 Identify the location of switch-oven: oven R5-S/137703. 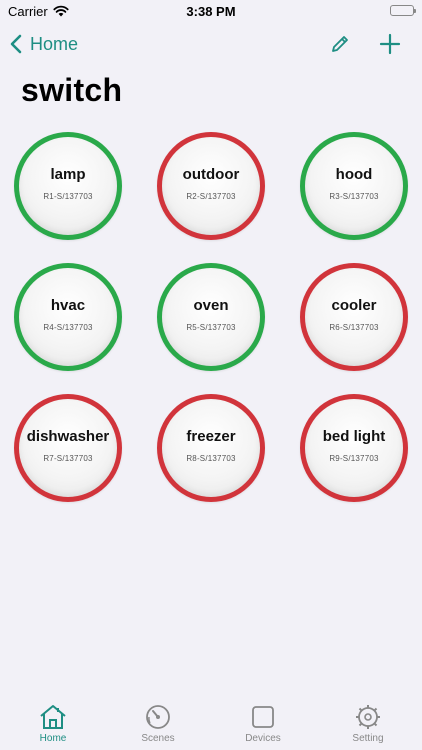
(211, 317).